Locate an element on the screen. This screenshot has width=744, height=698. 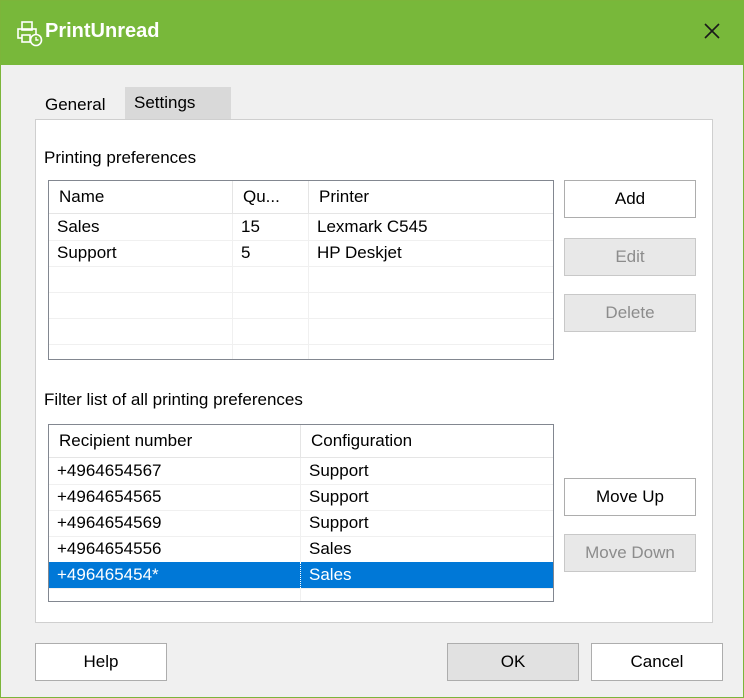
table-cell: Lexmark C545 is located at coordinates (372, 226).